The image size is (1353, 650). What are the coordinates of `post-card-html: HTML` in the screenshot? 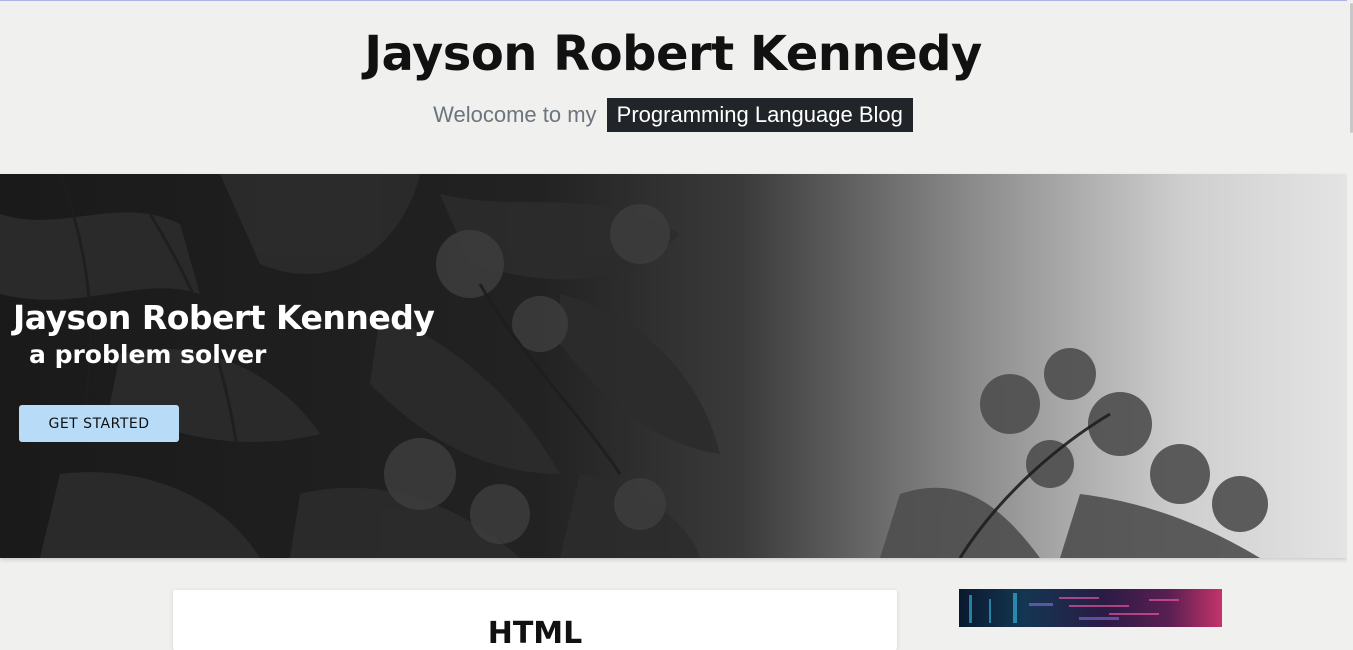 It's located at (535, 620).